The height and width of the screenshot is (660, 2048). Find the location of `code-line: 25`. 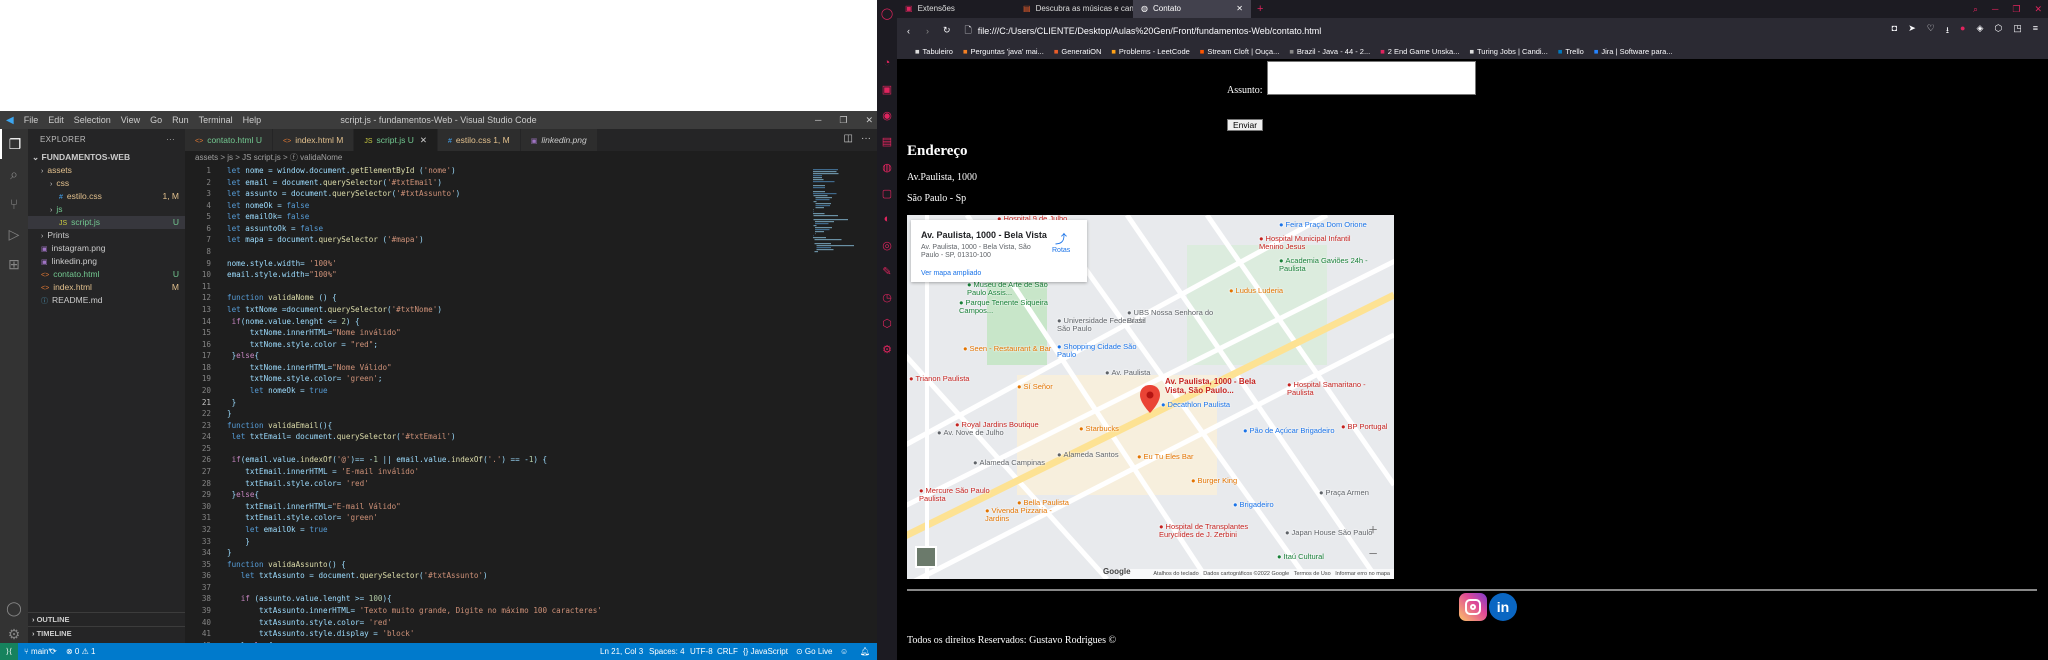

code-line: 25 is located at coordinates (495, 449).